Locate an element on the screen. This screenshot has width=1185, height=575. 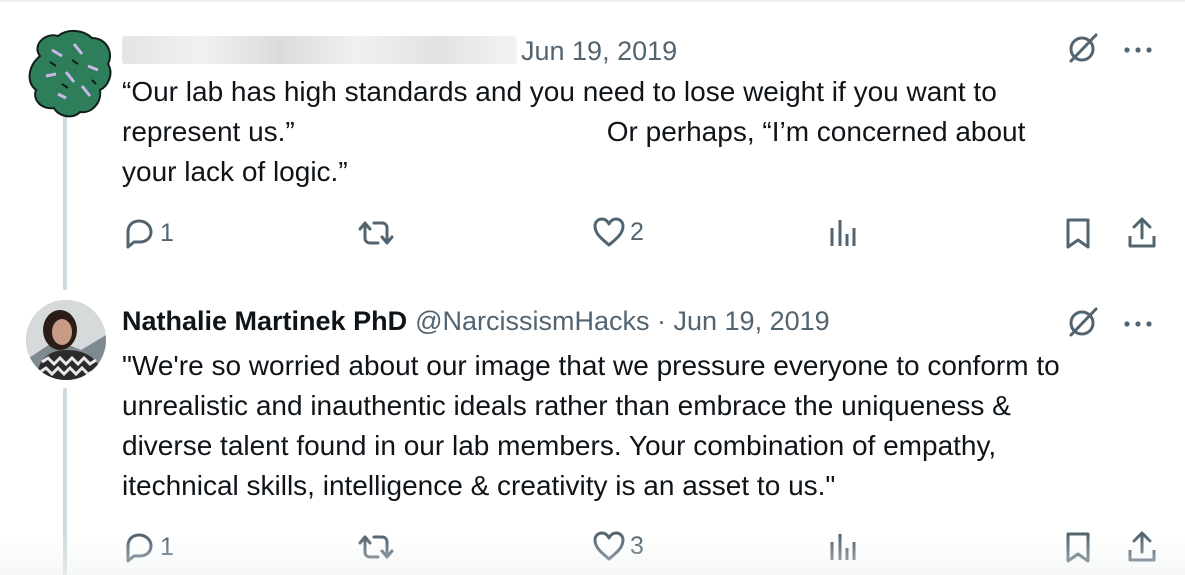
tweet-text-fragment: represent us.” is located at coordinates (208, 131).